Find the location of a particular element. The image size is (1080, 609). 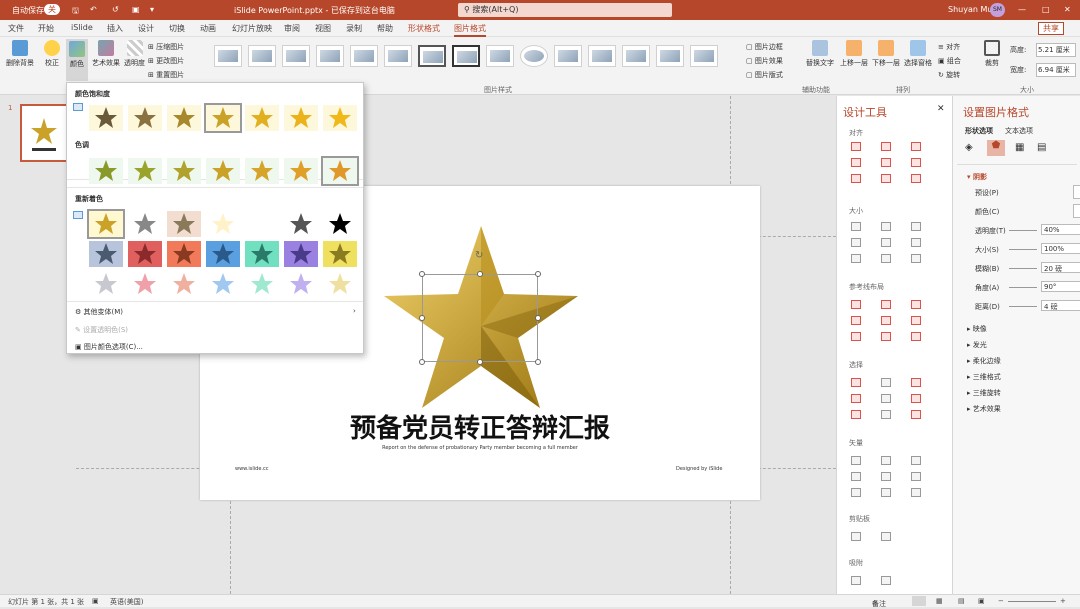

glow-section: ▸ 发光 is located at coordinates (977, 345).